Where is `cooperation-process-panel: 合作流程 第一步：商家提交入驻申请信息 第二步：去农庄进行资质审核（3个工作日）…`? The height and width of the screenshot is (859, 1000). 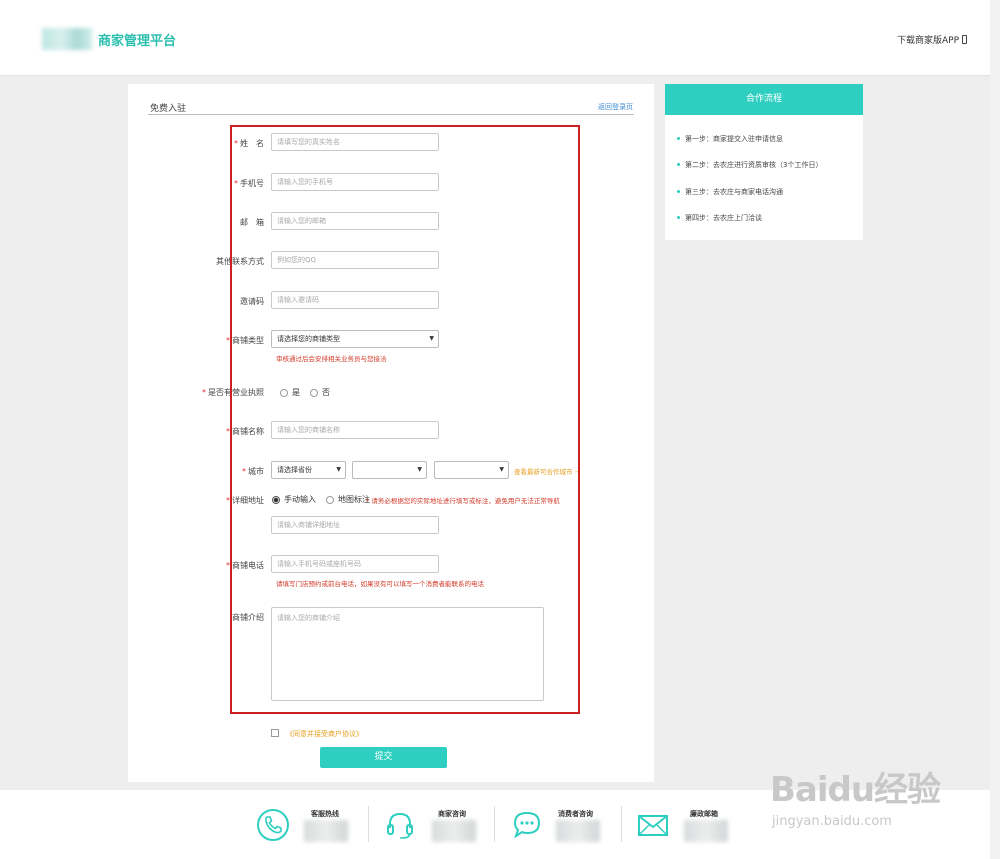
cooperation-process-panel: 合作流程 第一步：商家提交入驻申请信息 第二步：去农庄进行资质审核（3个工作日）… is located at coordinates (764, 162).